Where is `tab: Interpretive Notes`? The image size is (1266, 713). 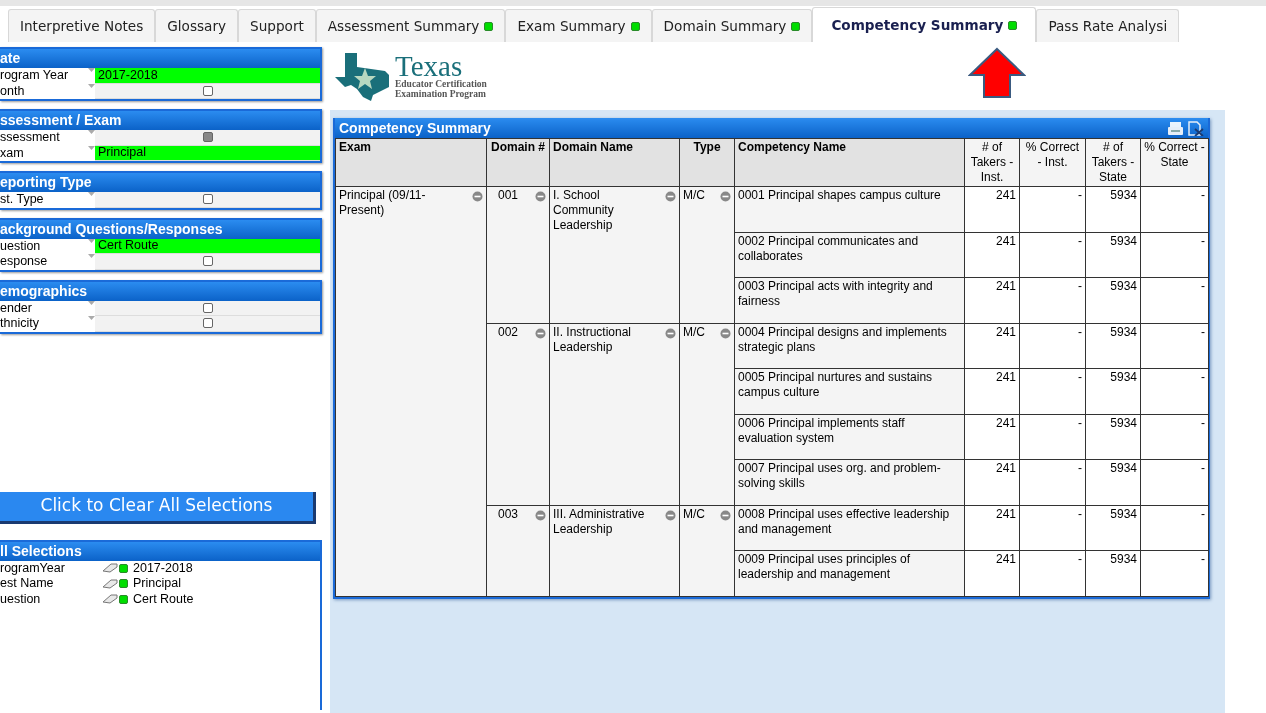
tab: Interpretive Notes is located at coordinates (82, 25).